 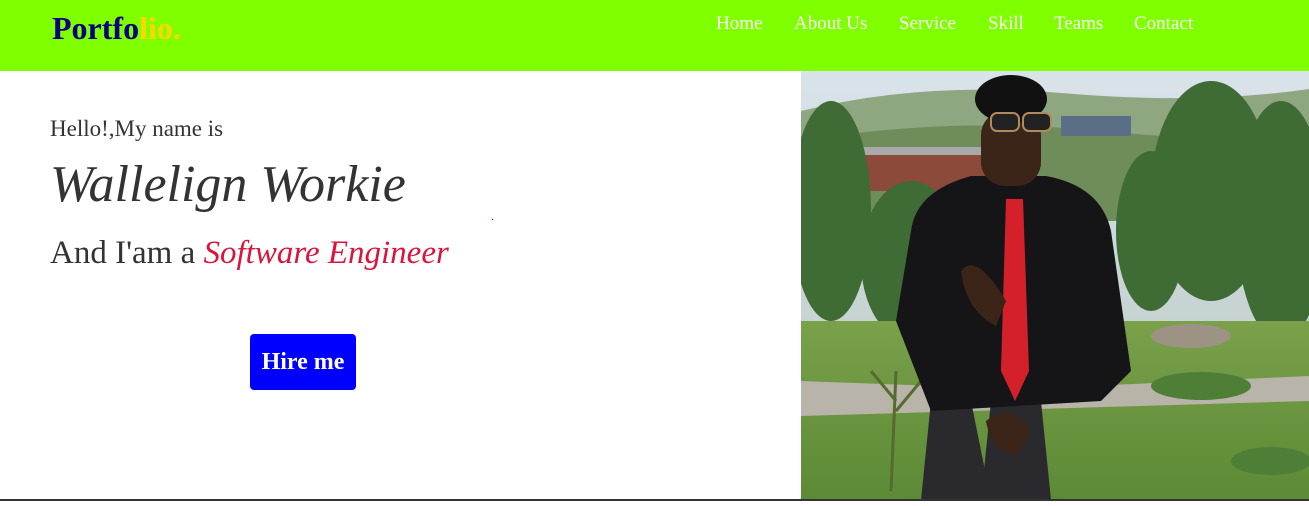 I want to click on hero-name: Wallelign Workie, so click(x=228, y=184).